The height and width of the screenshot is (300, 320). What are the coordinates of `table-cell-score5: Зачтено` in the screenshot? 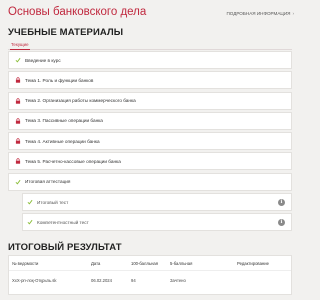 It's located at (178, 280).